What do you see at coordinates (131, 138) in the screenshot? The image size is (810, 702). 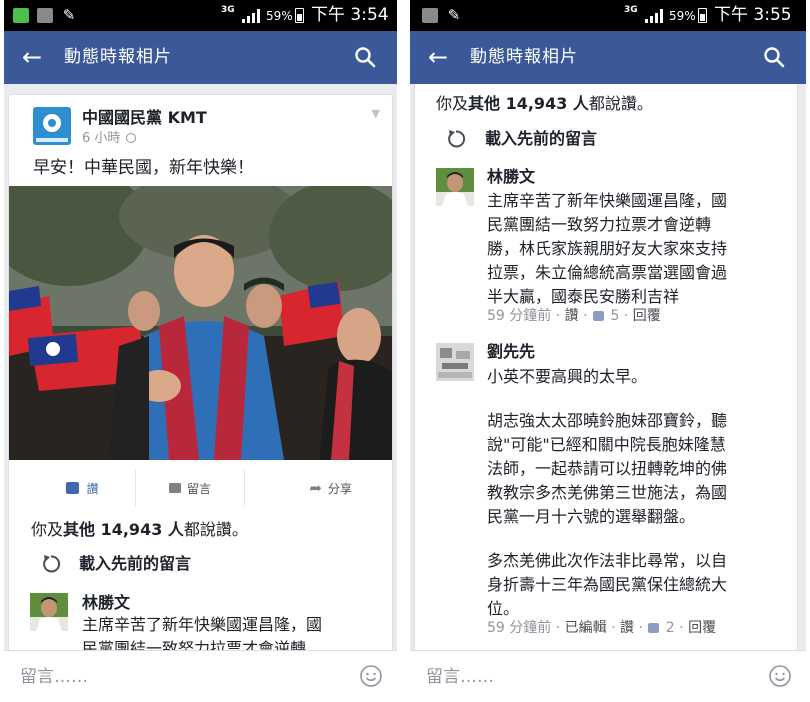 I see `globe-icon` at bounding box center [131, 138].